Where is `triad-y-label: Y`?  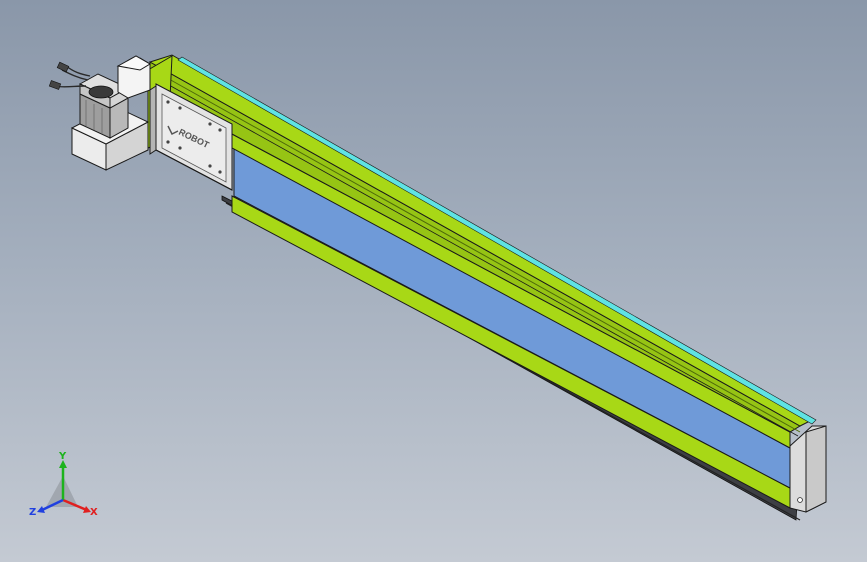
triad-y-label: Y is located at coordinates (62, 456).